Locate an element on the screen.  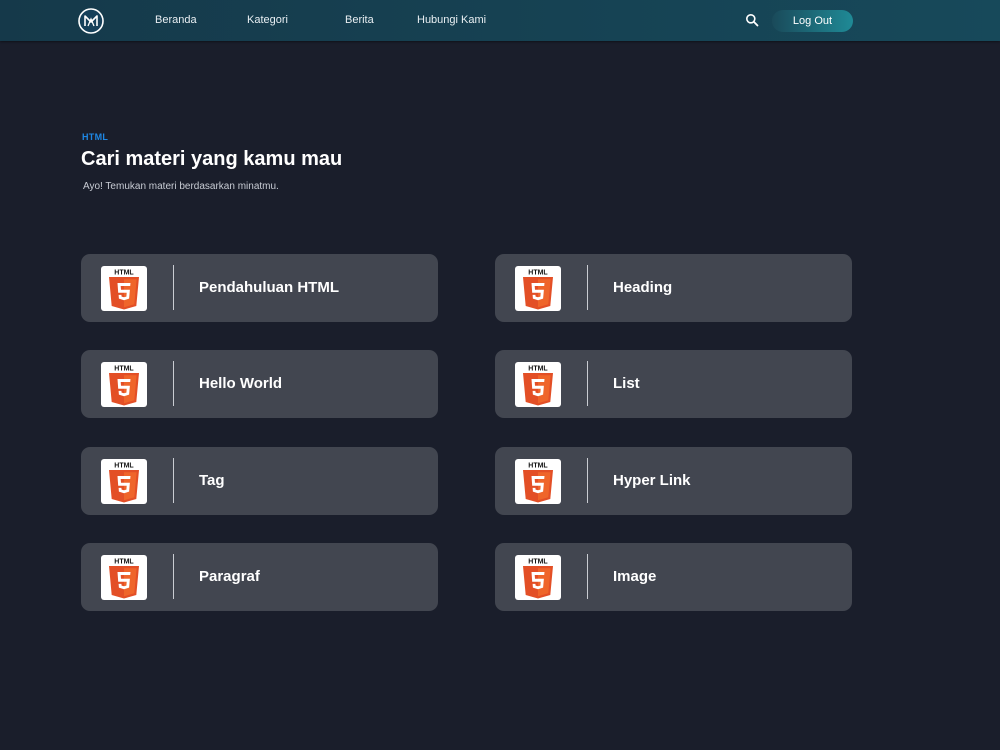
nav-link-kategori: Kategori is located at coordinates (267, 20).